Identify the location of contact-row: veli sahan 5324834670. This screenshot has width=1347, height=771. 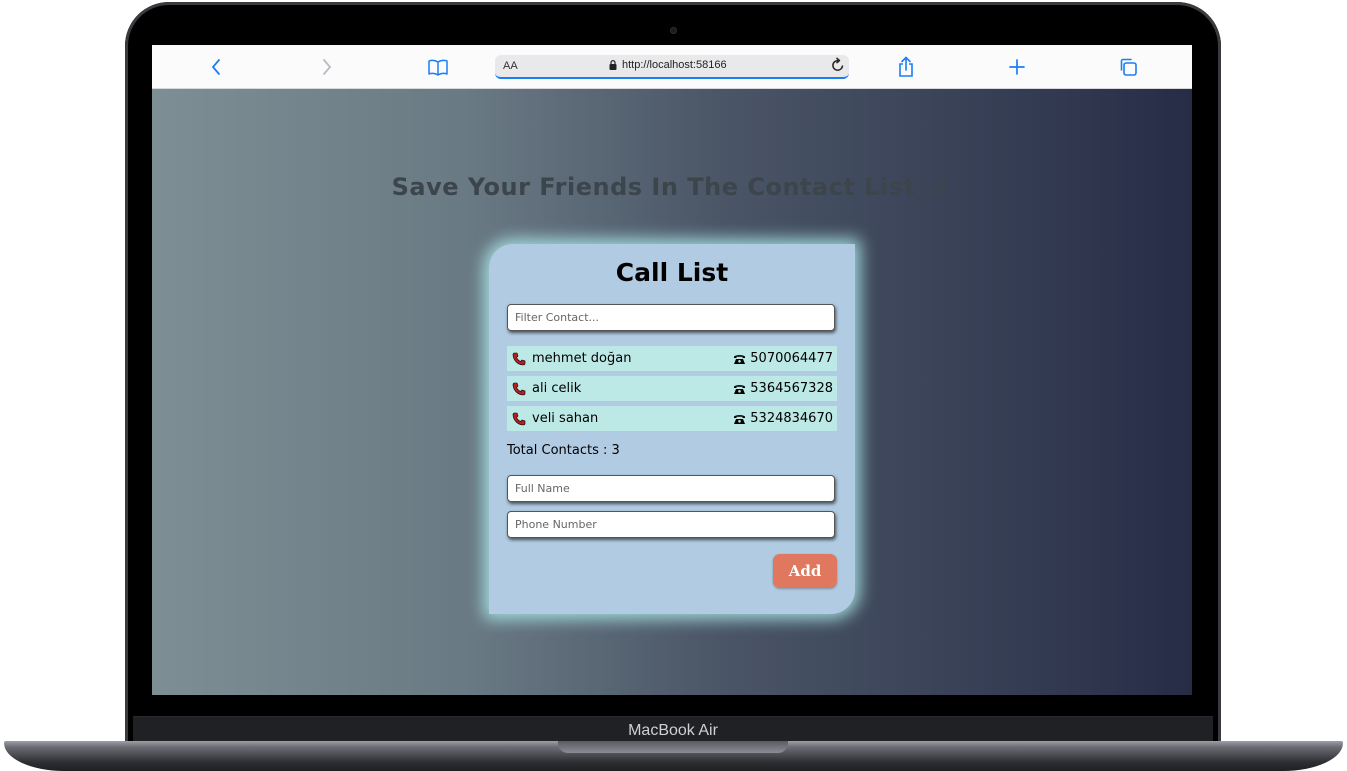
(672, 418).